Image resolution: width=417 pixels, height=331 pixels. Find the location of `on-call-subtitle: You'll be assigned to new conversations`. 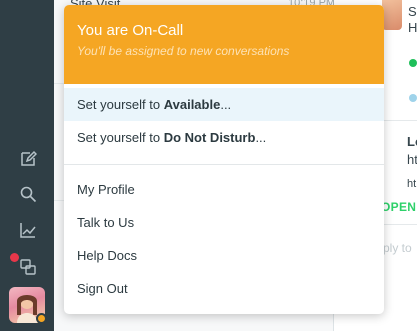

on-call-subtitle: You'll be assigned to new conversations is located at coordinates (183, 51).